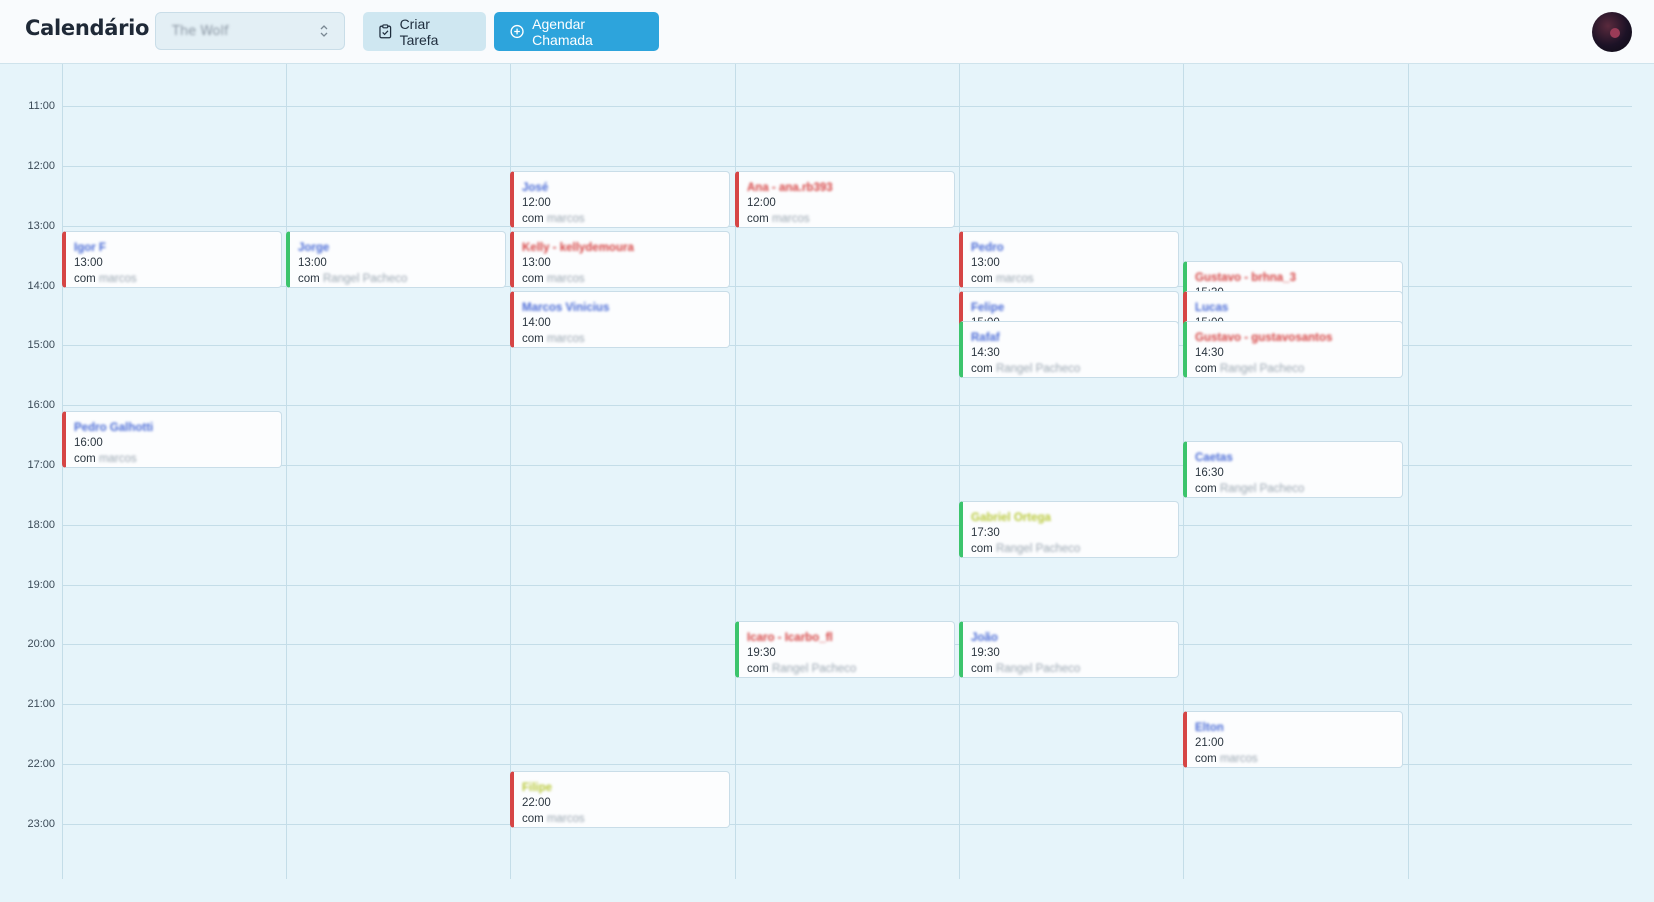 The image size is (1654, 902). I want to click on event-time: 14:30, so click(985, 353).